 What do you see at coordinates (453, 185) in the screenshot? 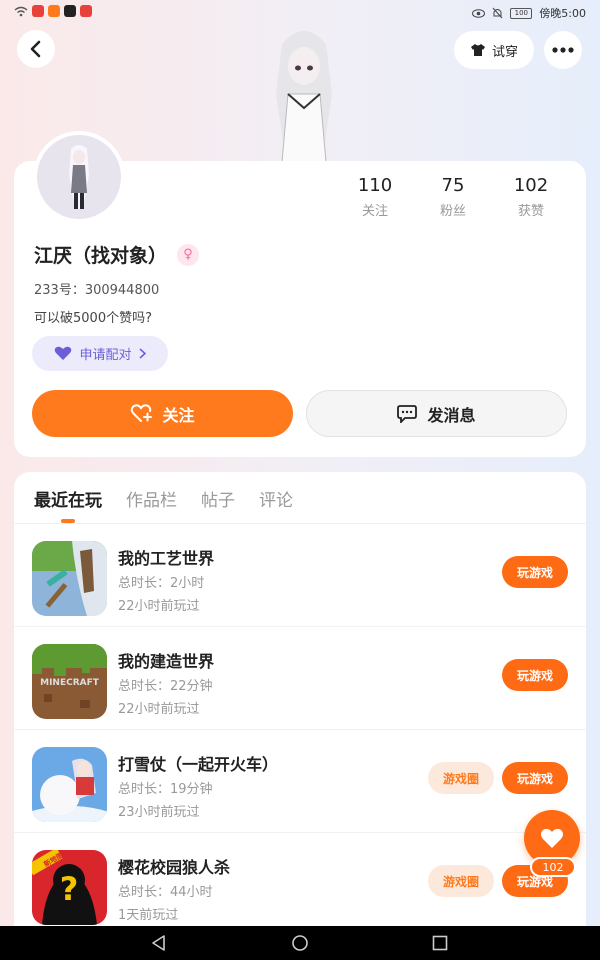
I see `stat-value: 75` at bounding box center [453, 185].